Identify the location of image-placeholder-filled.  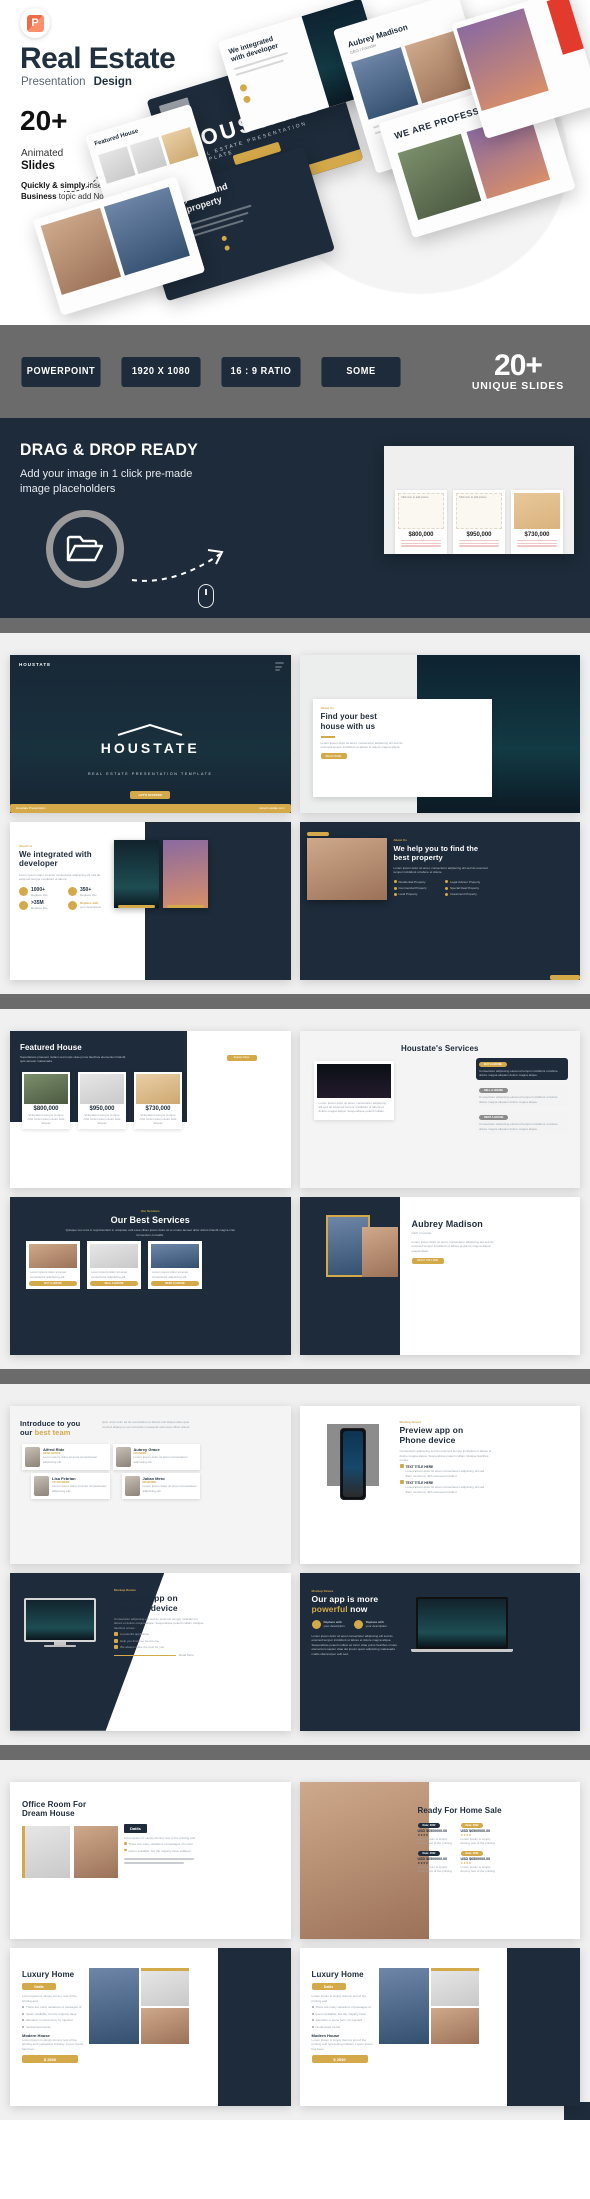
(537, 511).